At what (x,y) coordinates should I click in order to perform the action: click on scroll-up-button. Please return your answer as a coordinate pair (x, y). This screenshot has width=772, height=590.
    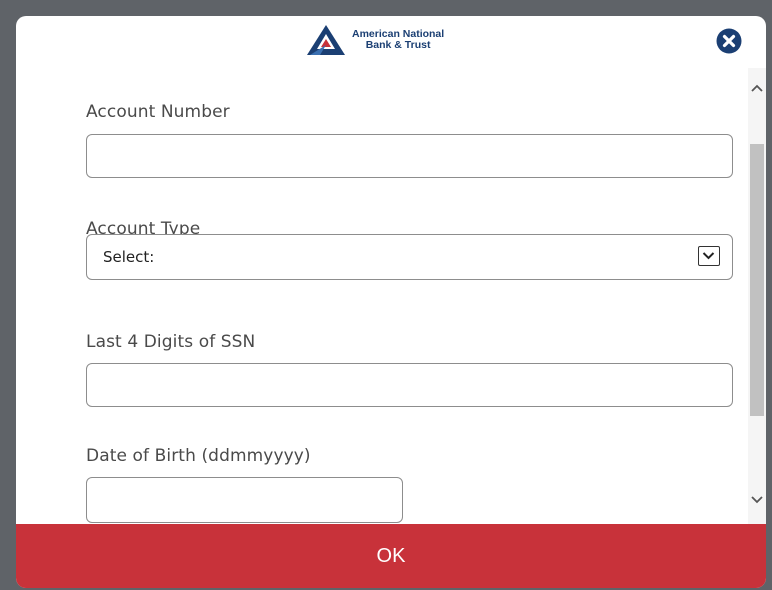
    Looking at the image, I should click on (757, 89).